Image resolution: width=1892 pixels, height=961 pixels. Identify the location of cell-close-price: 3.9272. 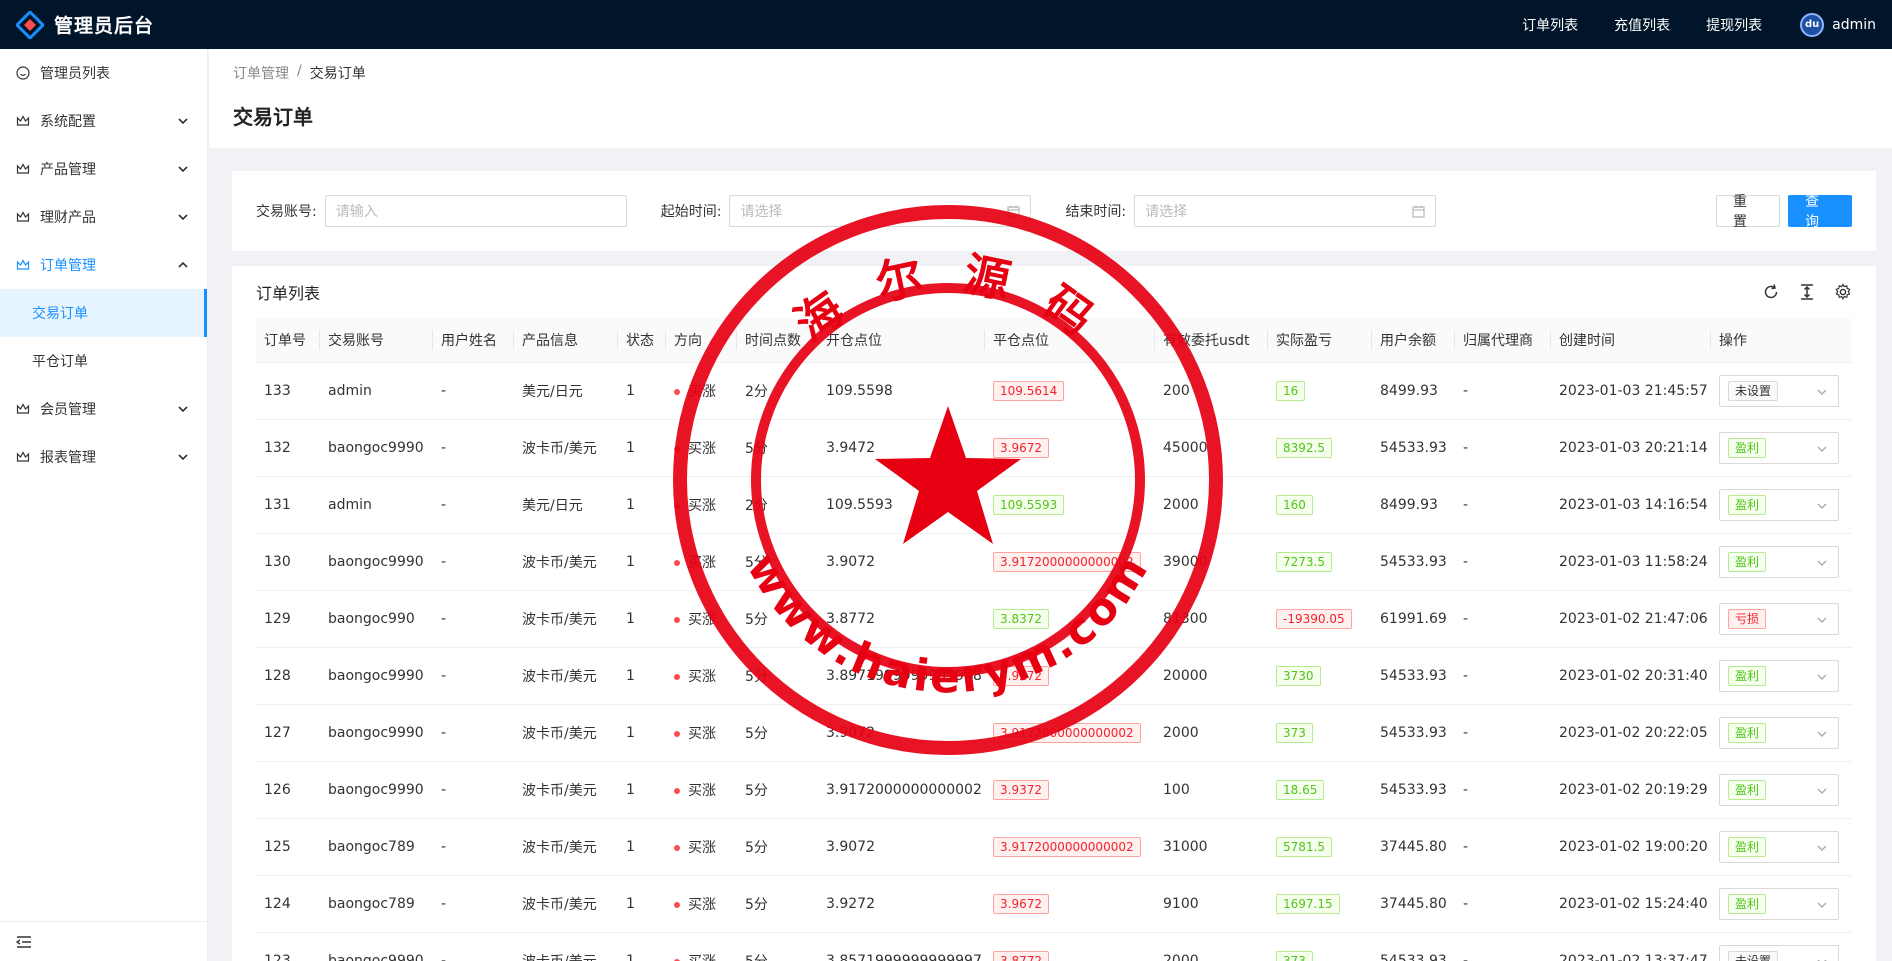
(1070, 676).